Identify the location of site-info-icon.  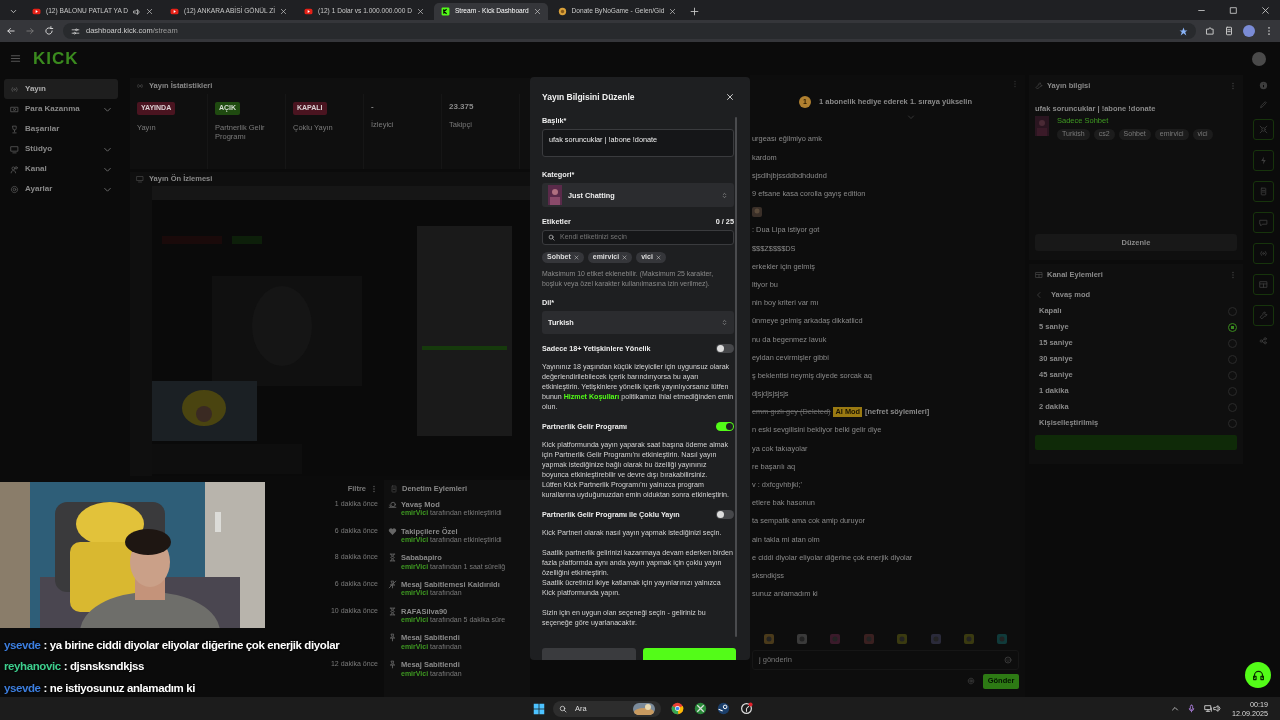
(75, 31).